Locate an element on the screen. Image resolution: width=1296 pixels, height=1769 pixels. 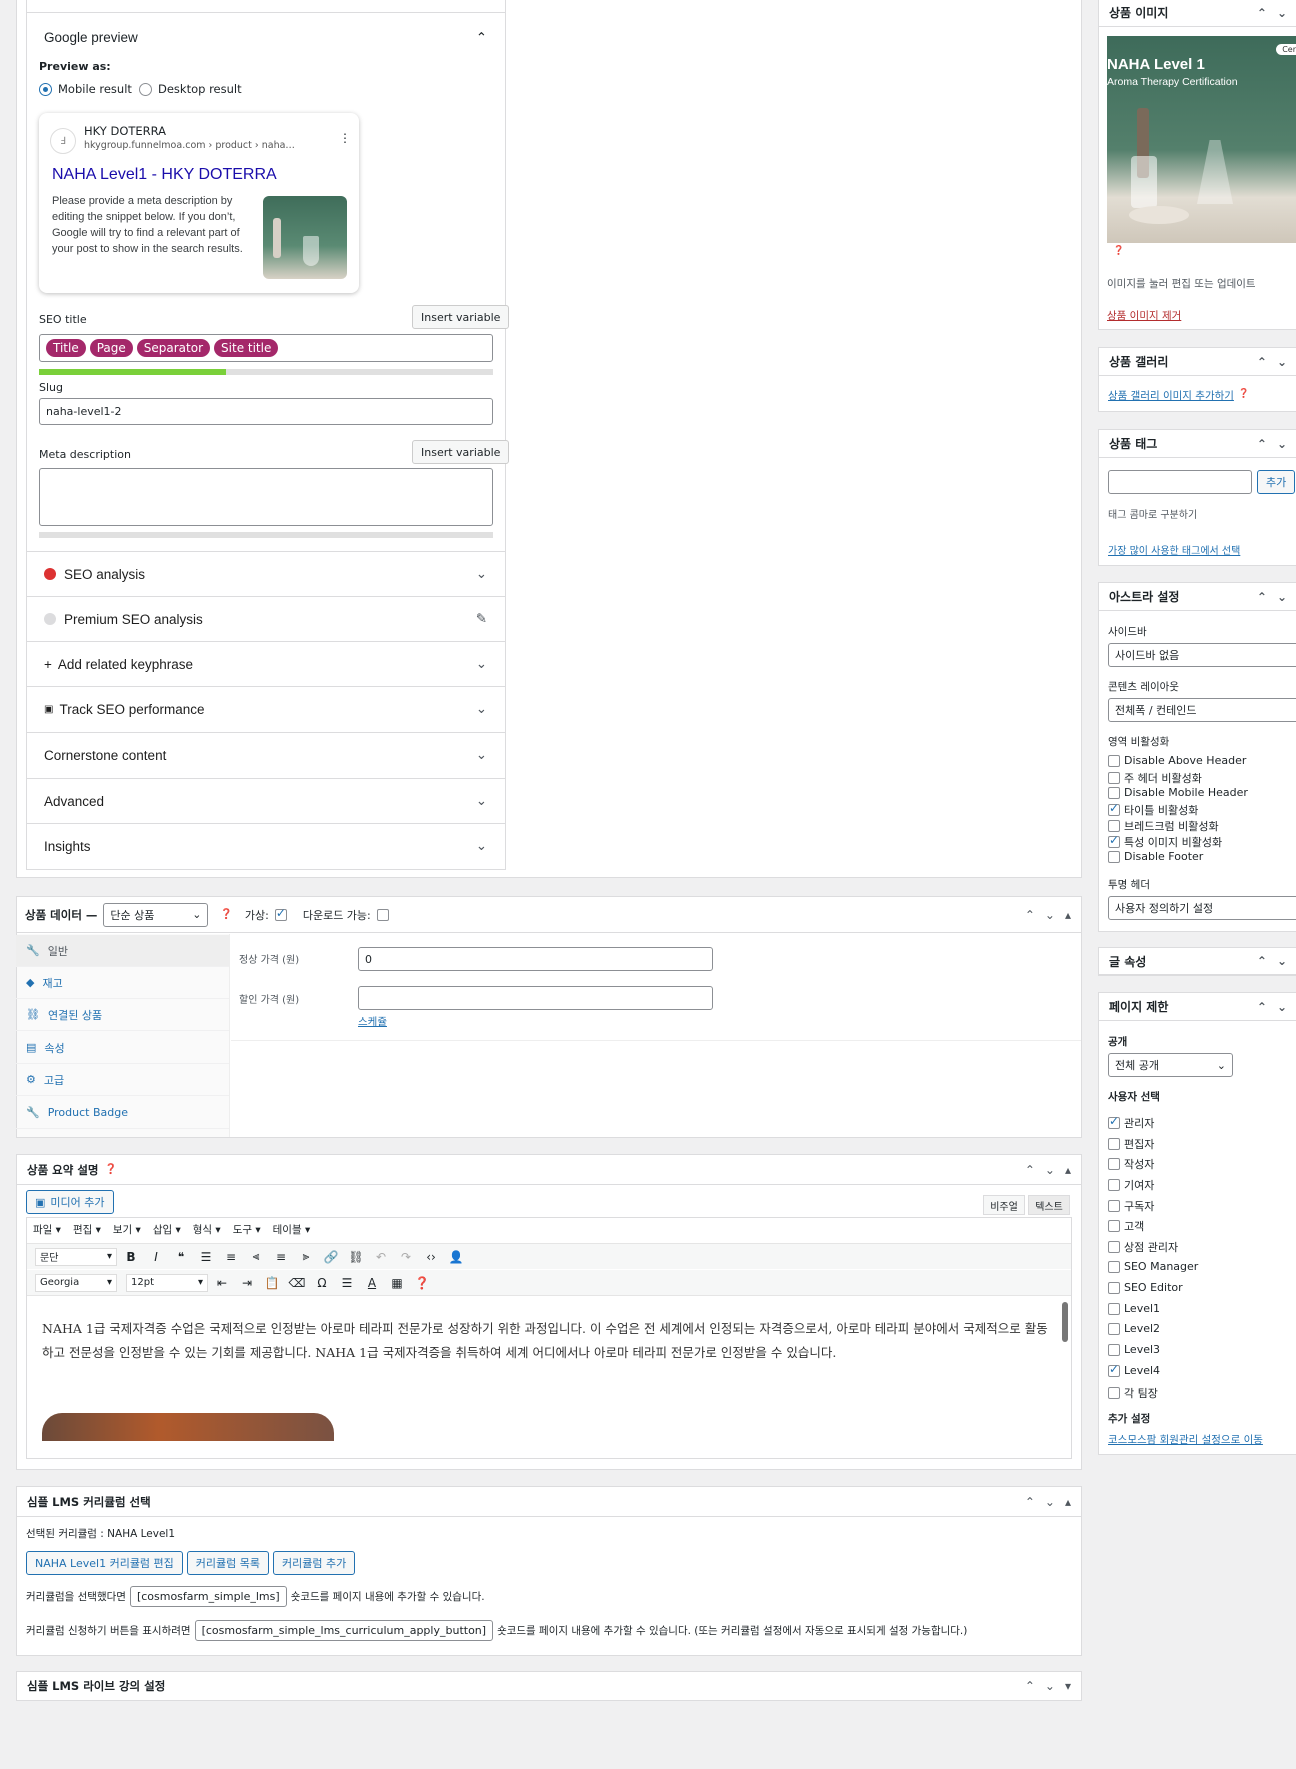
blockquote-icon: ❝ is located at coordinates (181, 1257).